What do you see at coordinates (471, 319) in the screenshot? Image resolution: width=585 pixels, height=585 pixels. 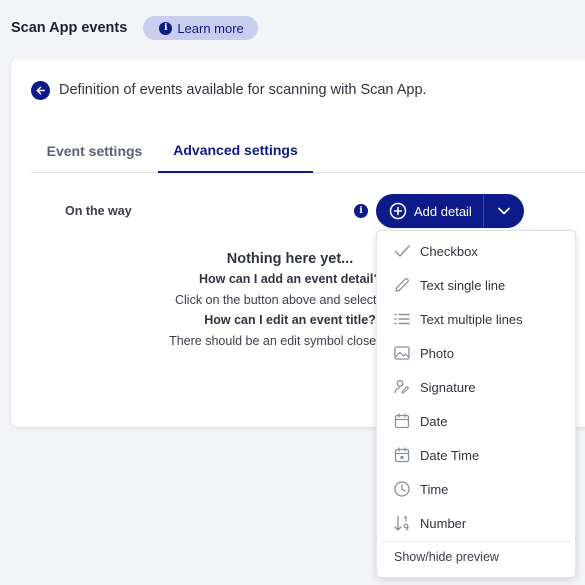 I see `menu-item-label: Text multiple lines` at bounding box center [471, 319].